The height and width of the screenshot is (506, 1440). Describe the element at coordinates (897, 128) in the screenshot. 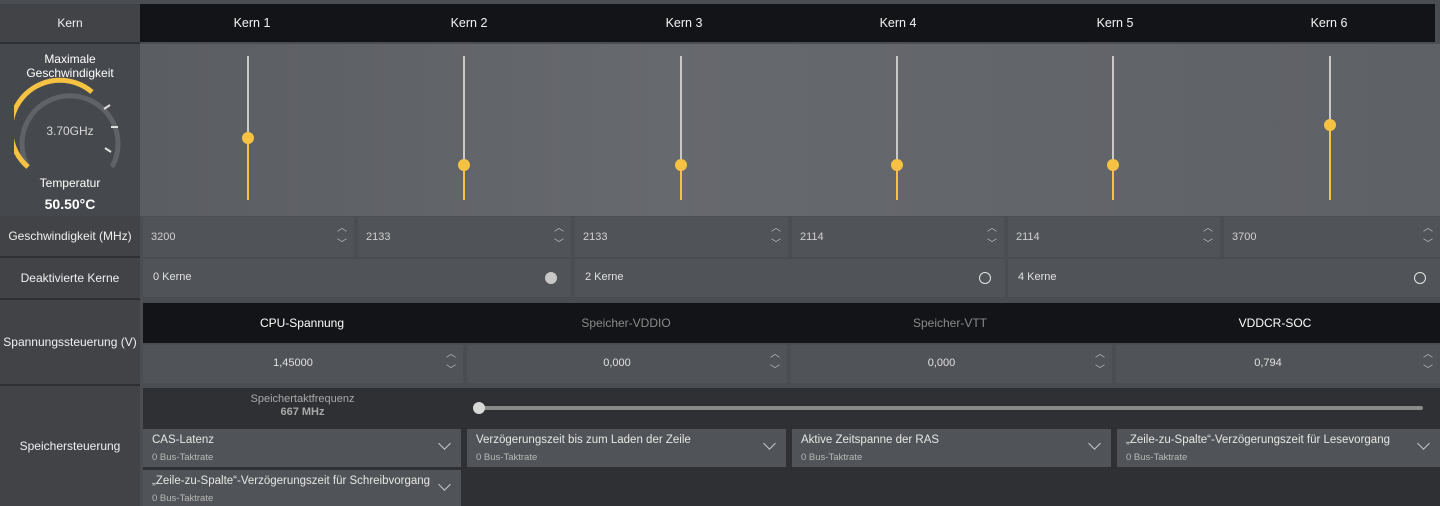

I see `core-4-slider` at that location.